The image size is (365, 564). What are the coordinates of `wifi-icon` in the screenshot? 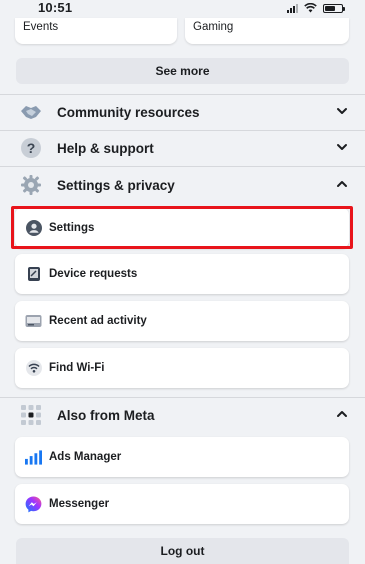 It's located at (33, 368).